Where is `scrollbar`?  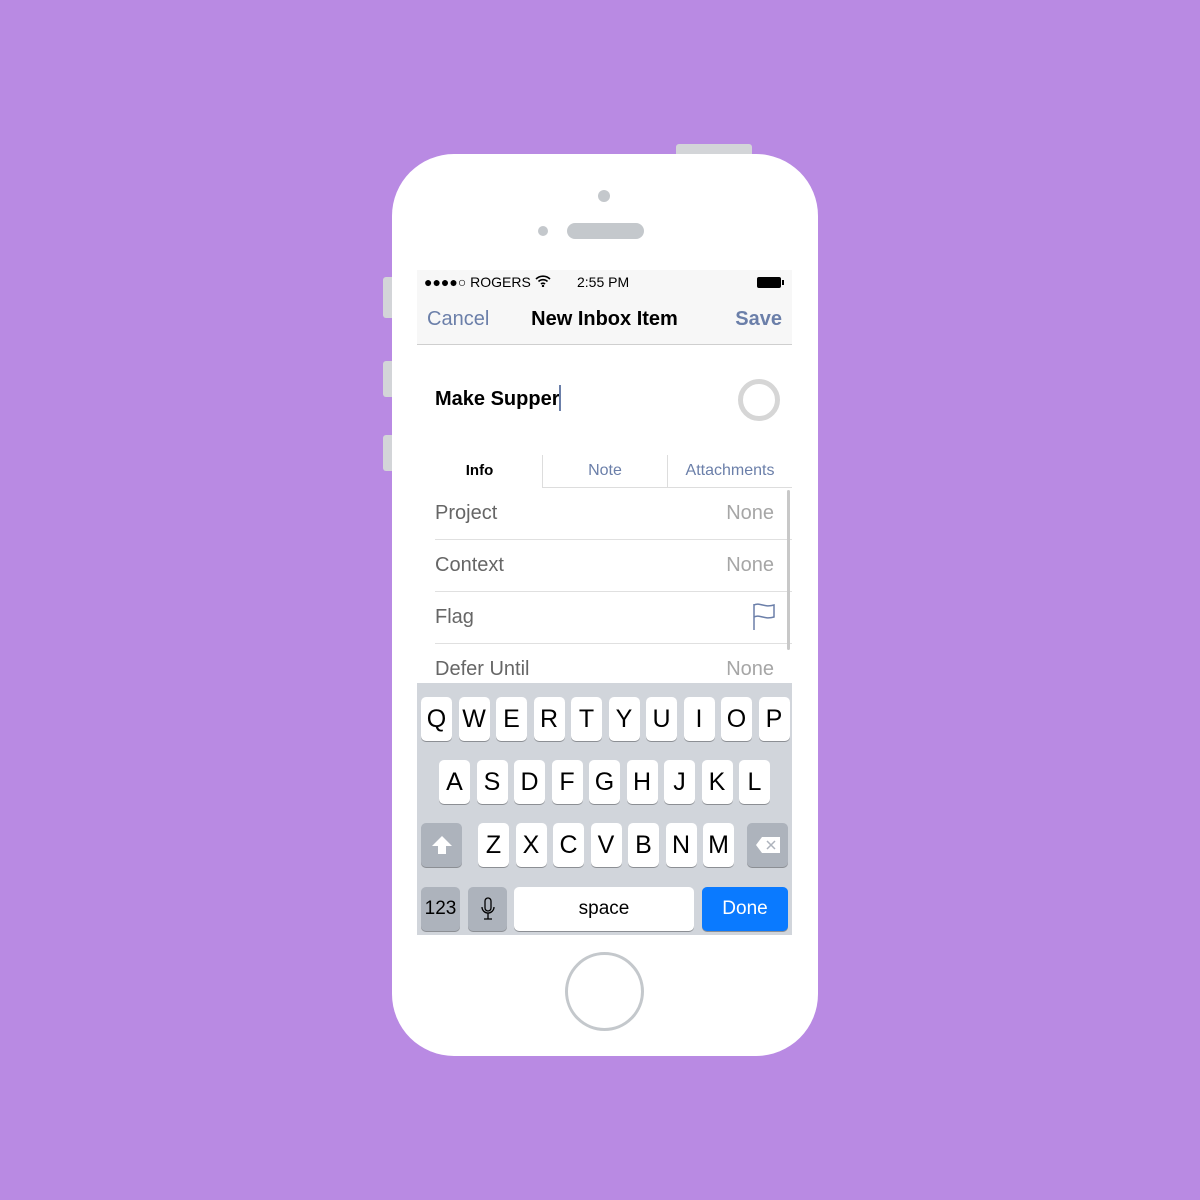 scrollbar is located at coordinates (788, 570).